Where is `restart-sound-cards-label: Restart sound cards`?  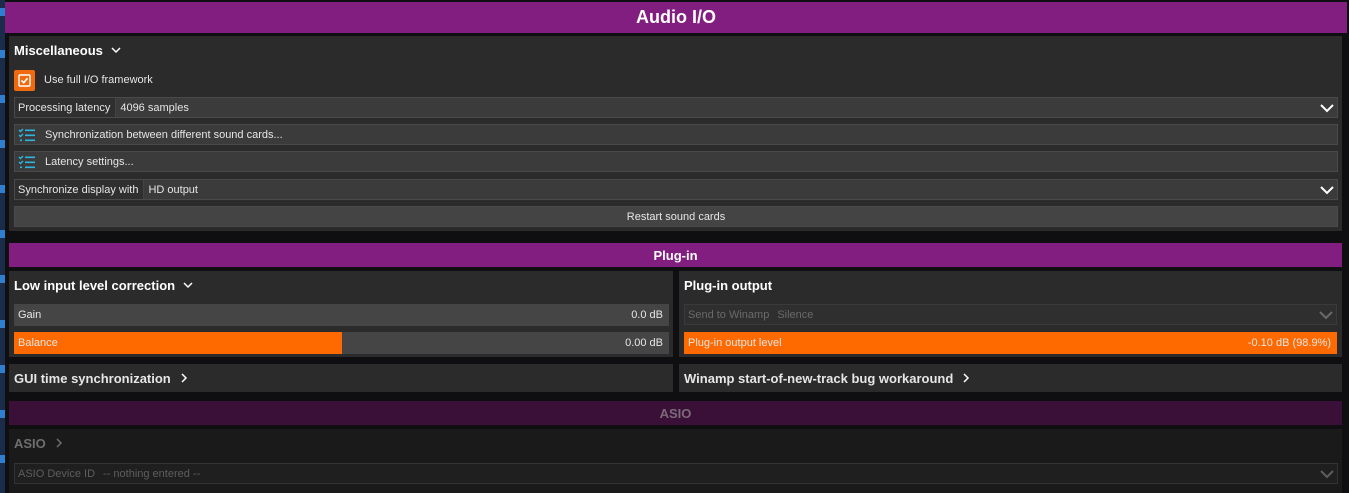 restart-sound-cards-label: Restart sound cards is located at coordinates (676, 216).